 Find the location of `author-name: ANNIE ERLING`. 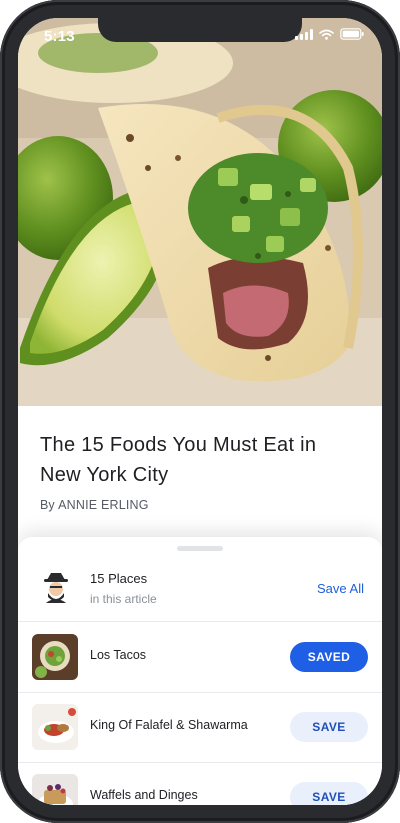

author-name: ANNIE ERLING is located at coordinates (103, 505).